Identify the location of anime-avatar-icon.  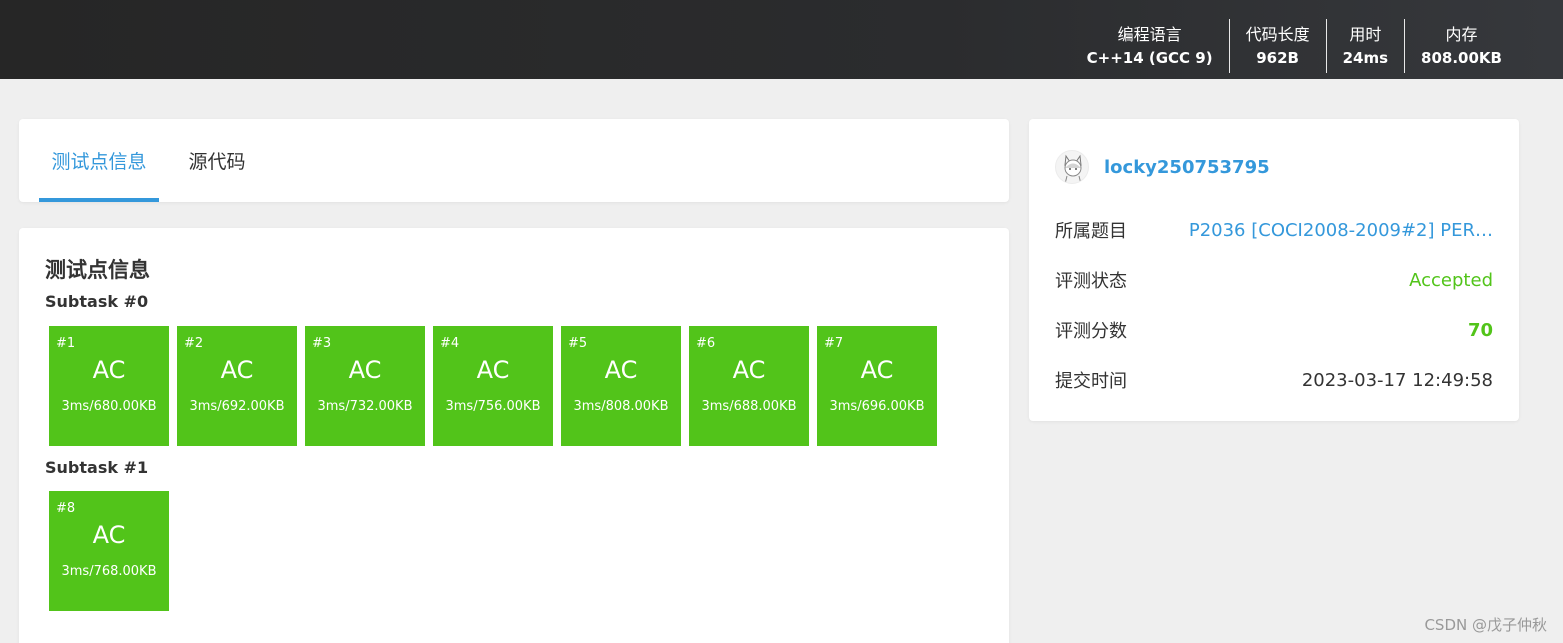
(1073, 168).